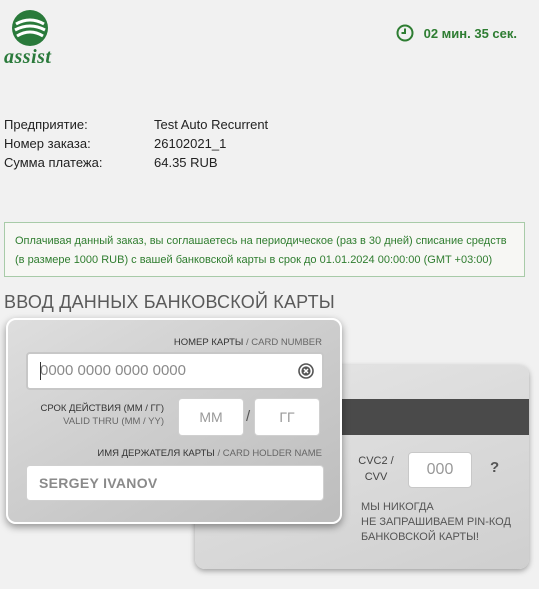 This screenshot has width=539, height=589. What do you see at coordinates (156, 453) in the screenshot?
I see `card-holder-label-ru: ИМЯ ДЕРЖАТЕЛЯ КАРТЫ` at bounding box center [156, 453].